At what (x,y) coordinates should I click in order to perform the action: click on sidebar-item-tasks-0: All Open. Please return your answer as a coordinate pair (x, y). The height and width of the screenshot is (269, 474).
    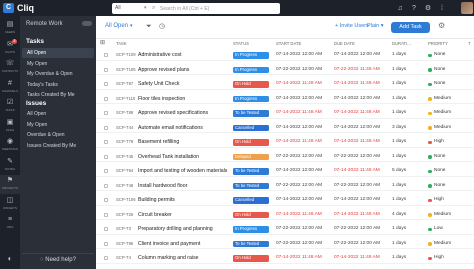
    Looking at the image, I should click on (58, 53).